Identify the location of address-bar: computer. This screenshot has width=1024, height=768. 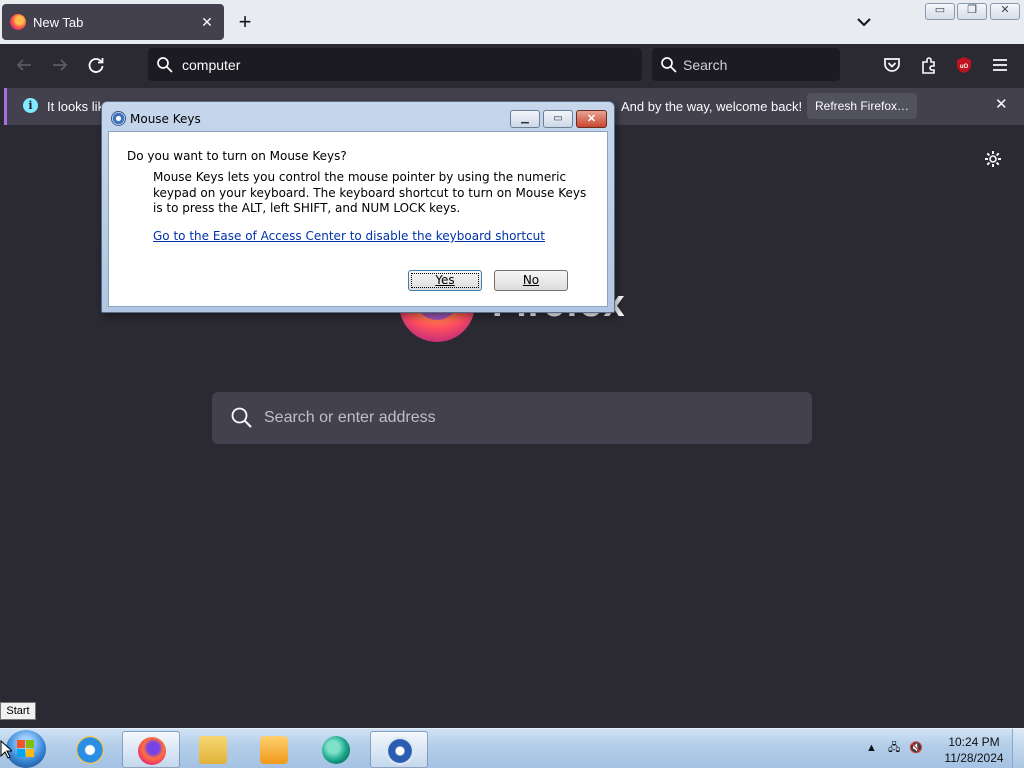
(395, 64).